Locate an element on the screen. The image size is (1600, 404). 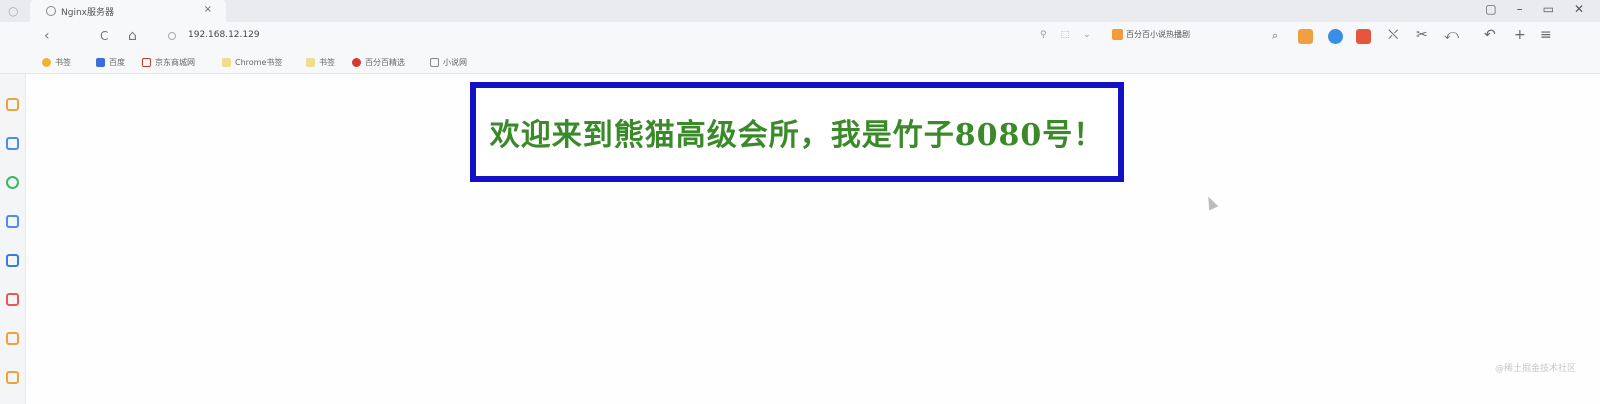
baidu-icon is located at coordinates (100, 62).